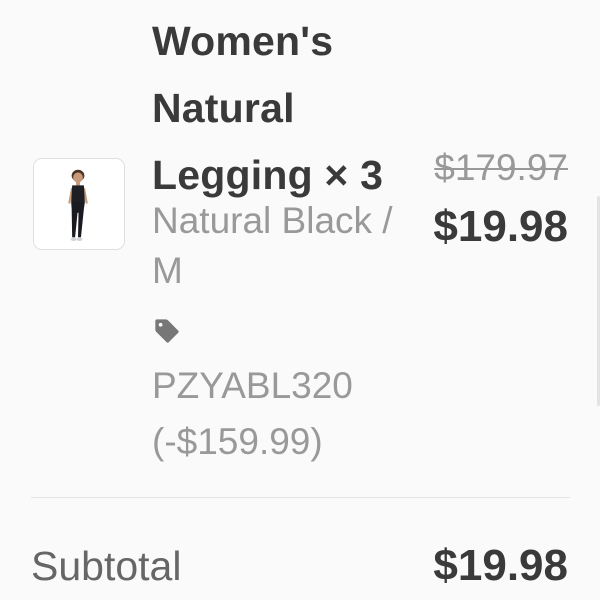  What do you see at coordinates (272, 245) in the screenshot?
I see `product-variant: Natural Black / M` at bounding box center [272, 245].